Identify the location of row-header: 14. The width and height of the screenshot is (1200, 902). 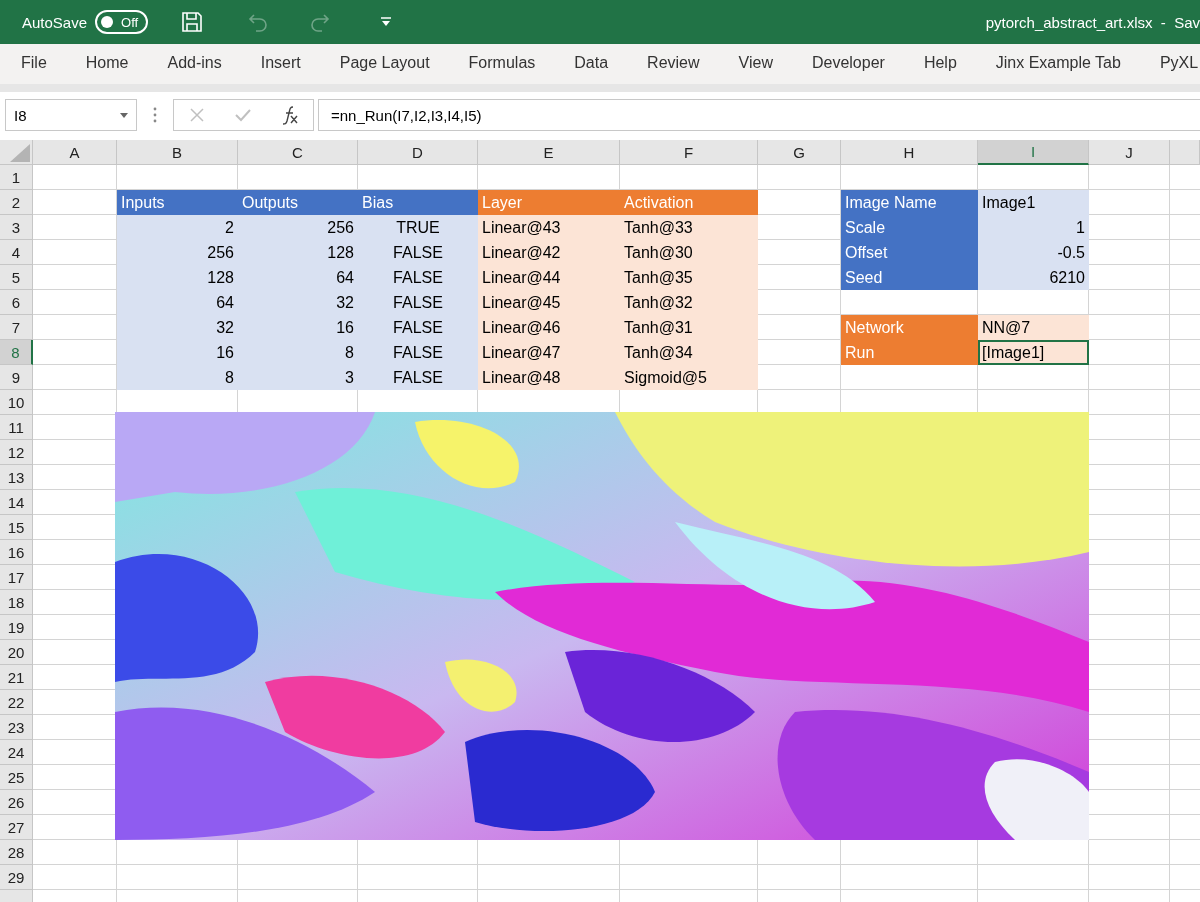
(16, 502).